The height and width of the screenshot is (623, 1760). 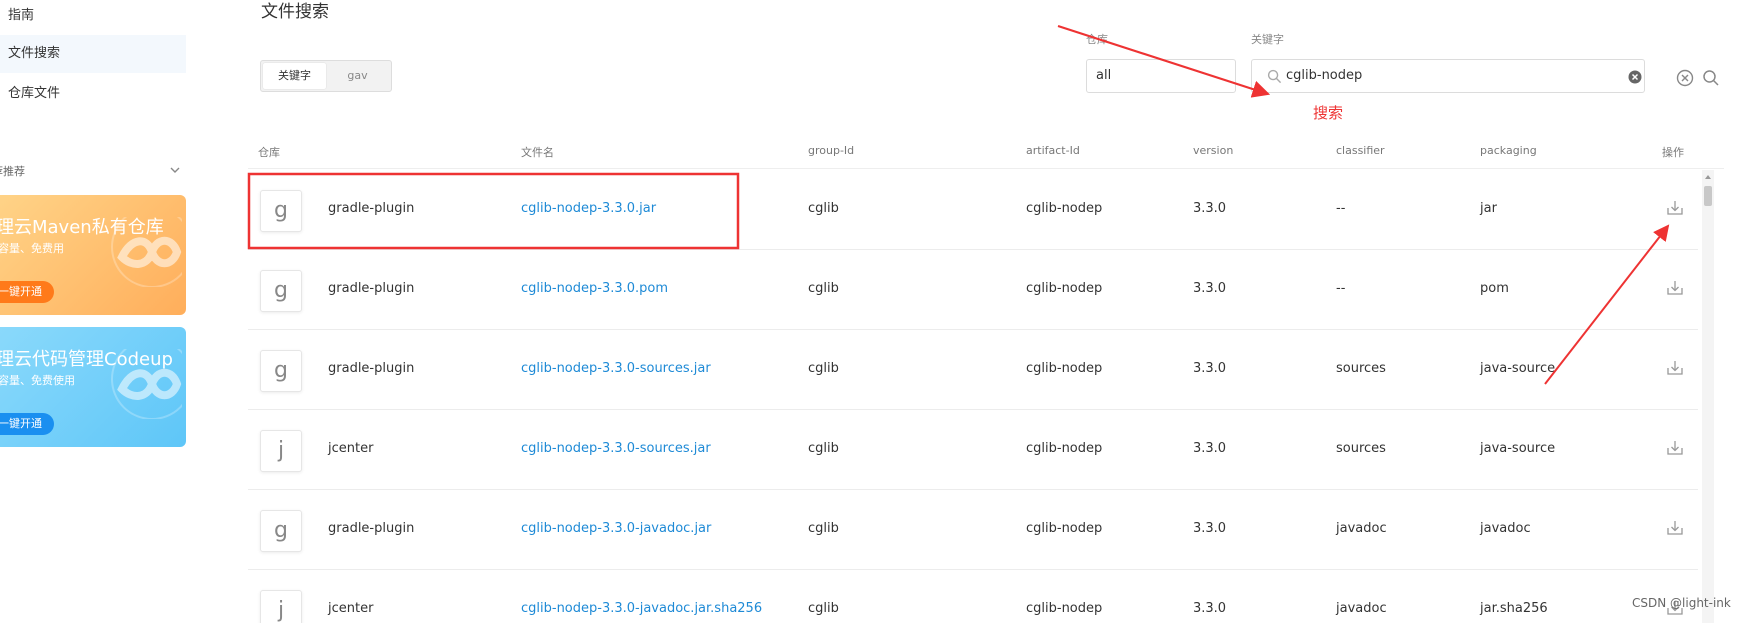 I want to click on column-header-packaging: packaging, so click(x=1508, y=150).